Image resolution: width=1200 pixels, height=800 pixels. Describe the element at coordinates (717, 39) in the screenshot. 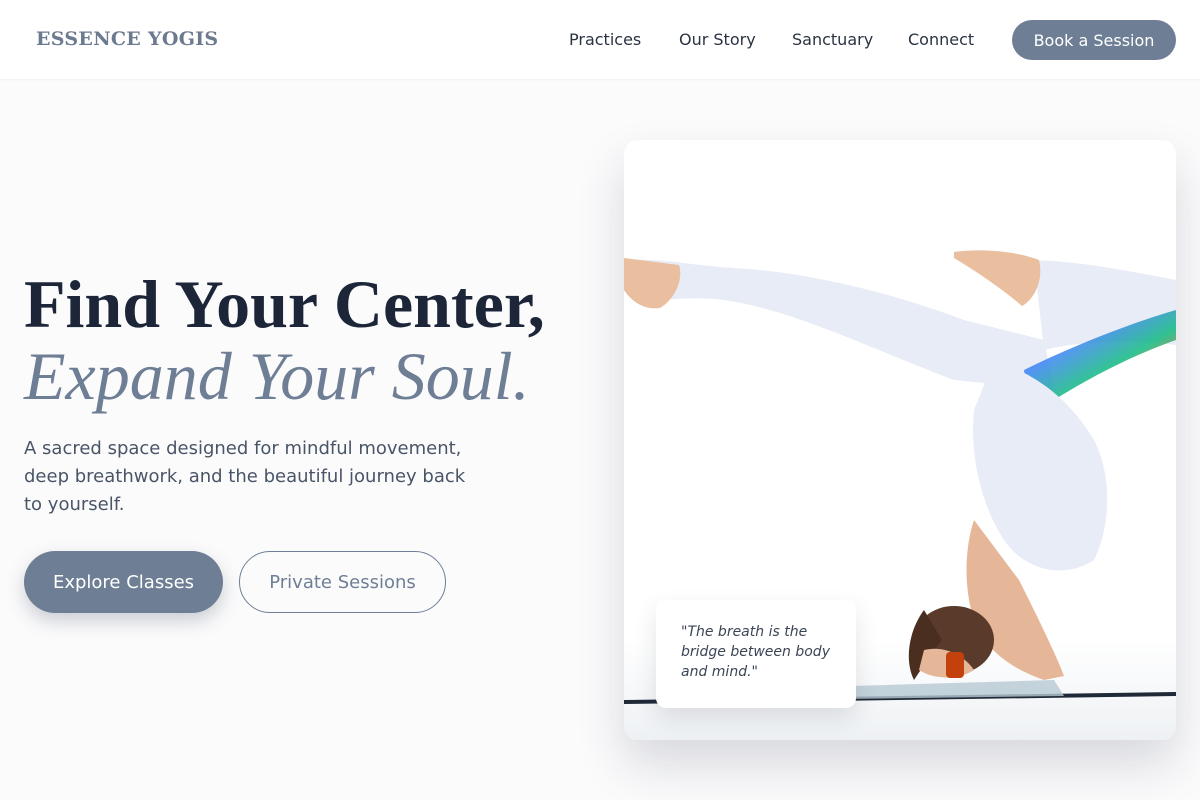

I see `nav-link-our-story: Our Story` at that location.